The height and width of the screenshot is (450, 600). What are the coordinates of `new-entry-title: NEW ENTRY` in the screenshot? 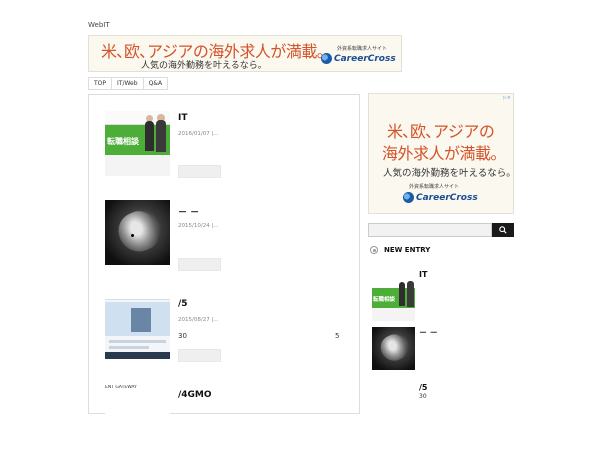 It's located at (407, 250).